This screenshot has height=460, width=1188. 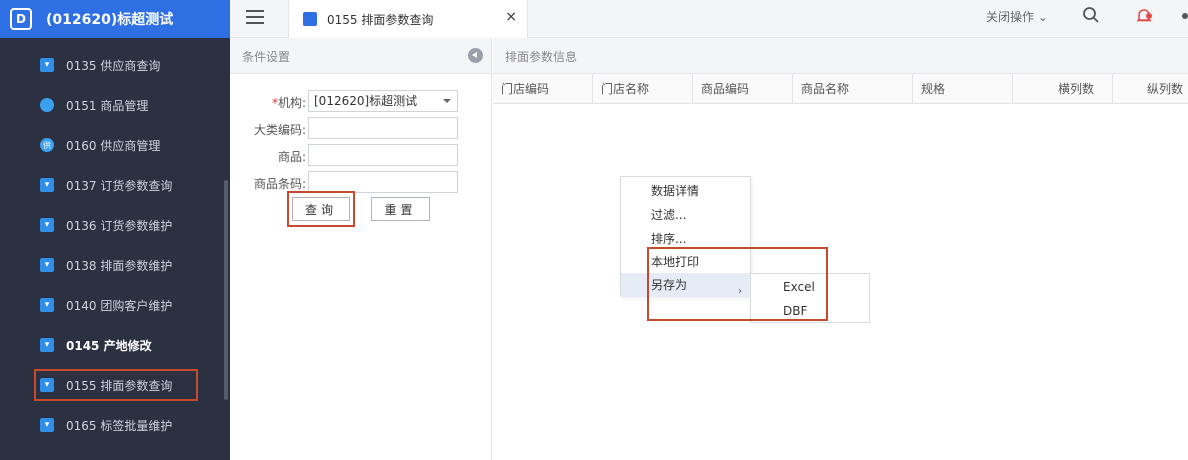 I want to click on sidebar-scrollbar, so click(x=226, y=290).